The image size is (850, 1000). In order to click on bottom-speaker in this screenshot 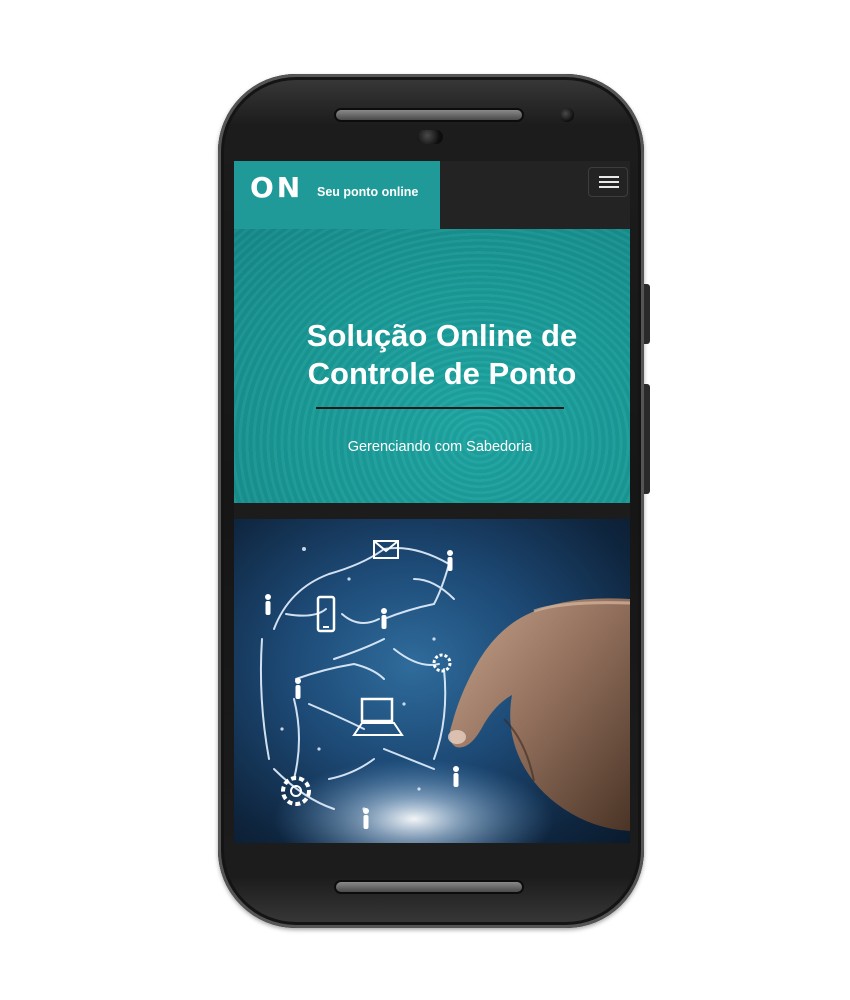, I will do `click(429, 887)`.